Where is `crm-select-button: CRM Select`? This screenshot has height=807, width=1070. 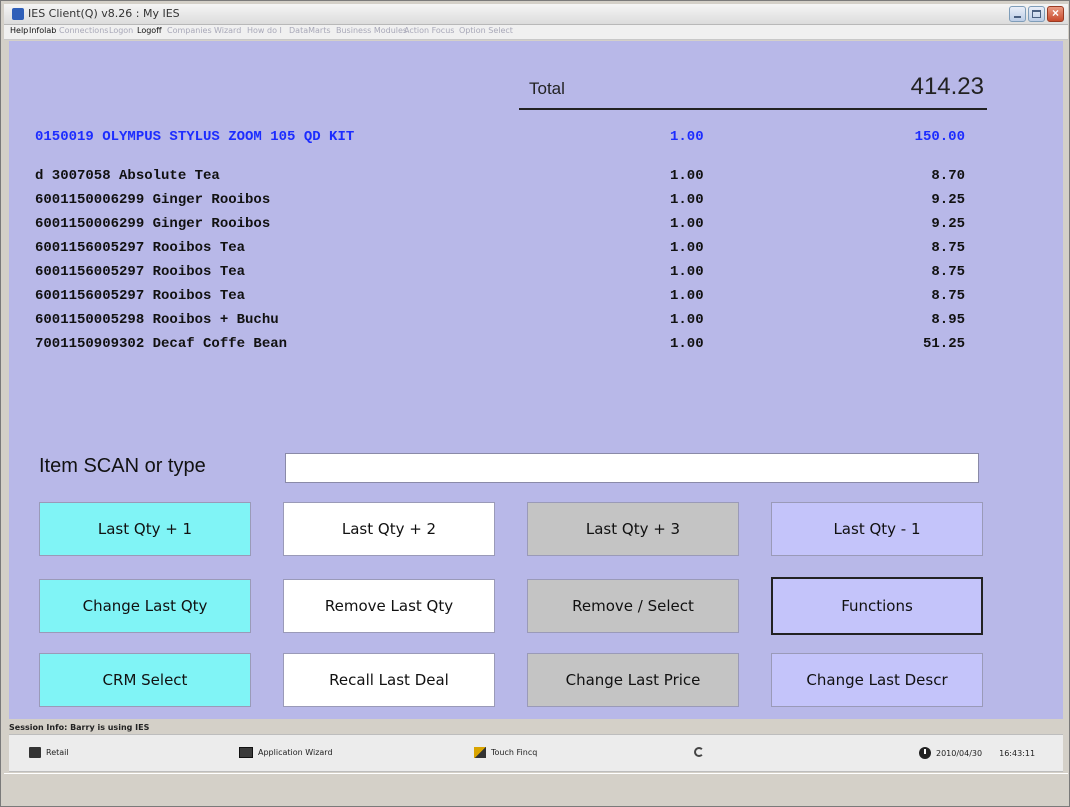
crm-select-button: CRM Select is located at coordinates (145, 680).